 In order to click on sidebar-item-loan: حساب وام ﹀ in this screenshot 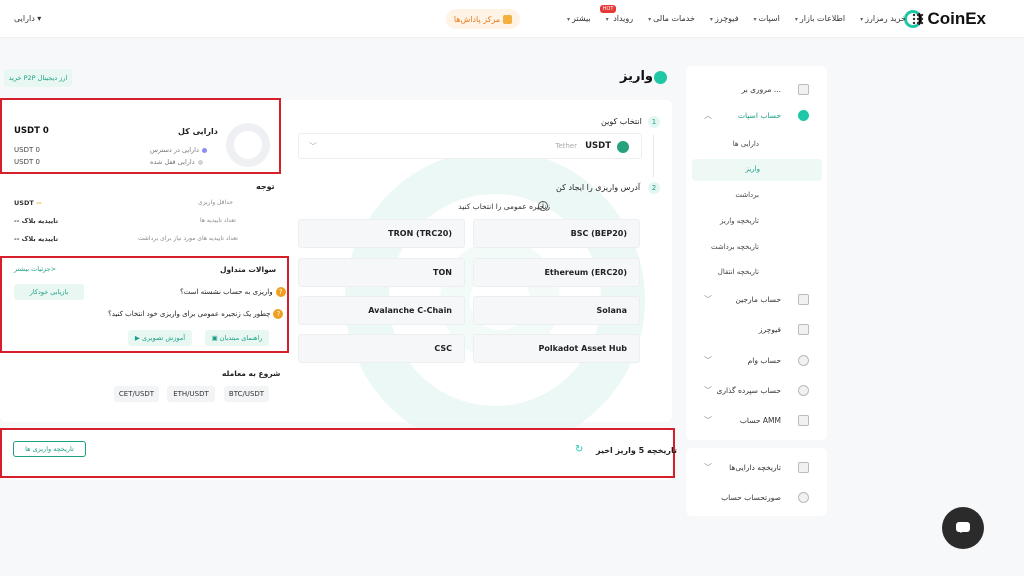, I will do `click(756, 361)`.